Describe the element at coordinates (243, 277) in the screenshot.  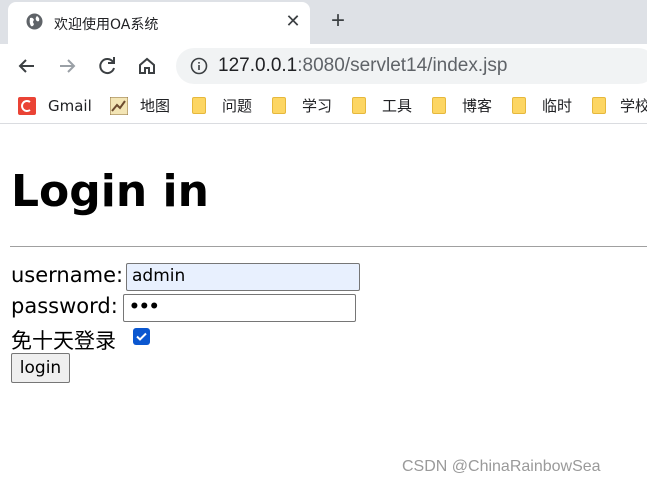
I see `username-input: admin` at that location.